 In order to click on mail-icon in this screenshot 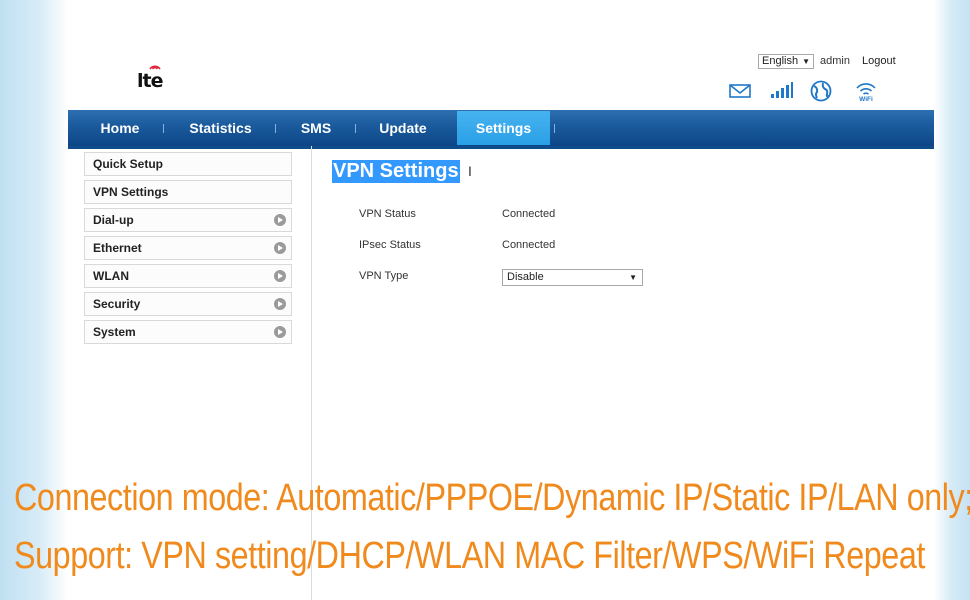, I will do `click(740, 91)`.